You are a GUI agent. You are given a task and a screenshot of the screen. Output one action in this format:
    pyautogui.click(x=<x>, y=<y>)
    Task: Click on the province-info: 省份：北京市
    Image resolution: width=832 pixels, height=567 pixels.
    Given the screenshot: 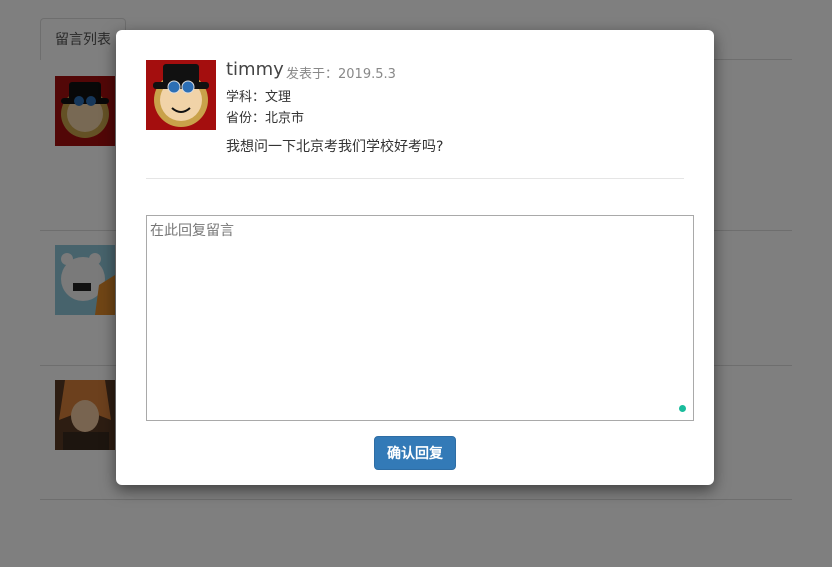 What is the action you would take?
    pyautogui.click(x=265, y=118)
    